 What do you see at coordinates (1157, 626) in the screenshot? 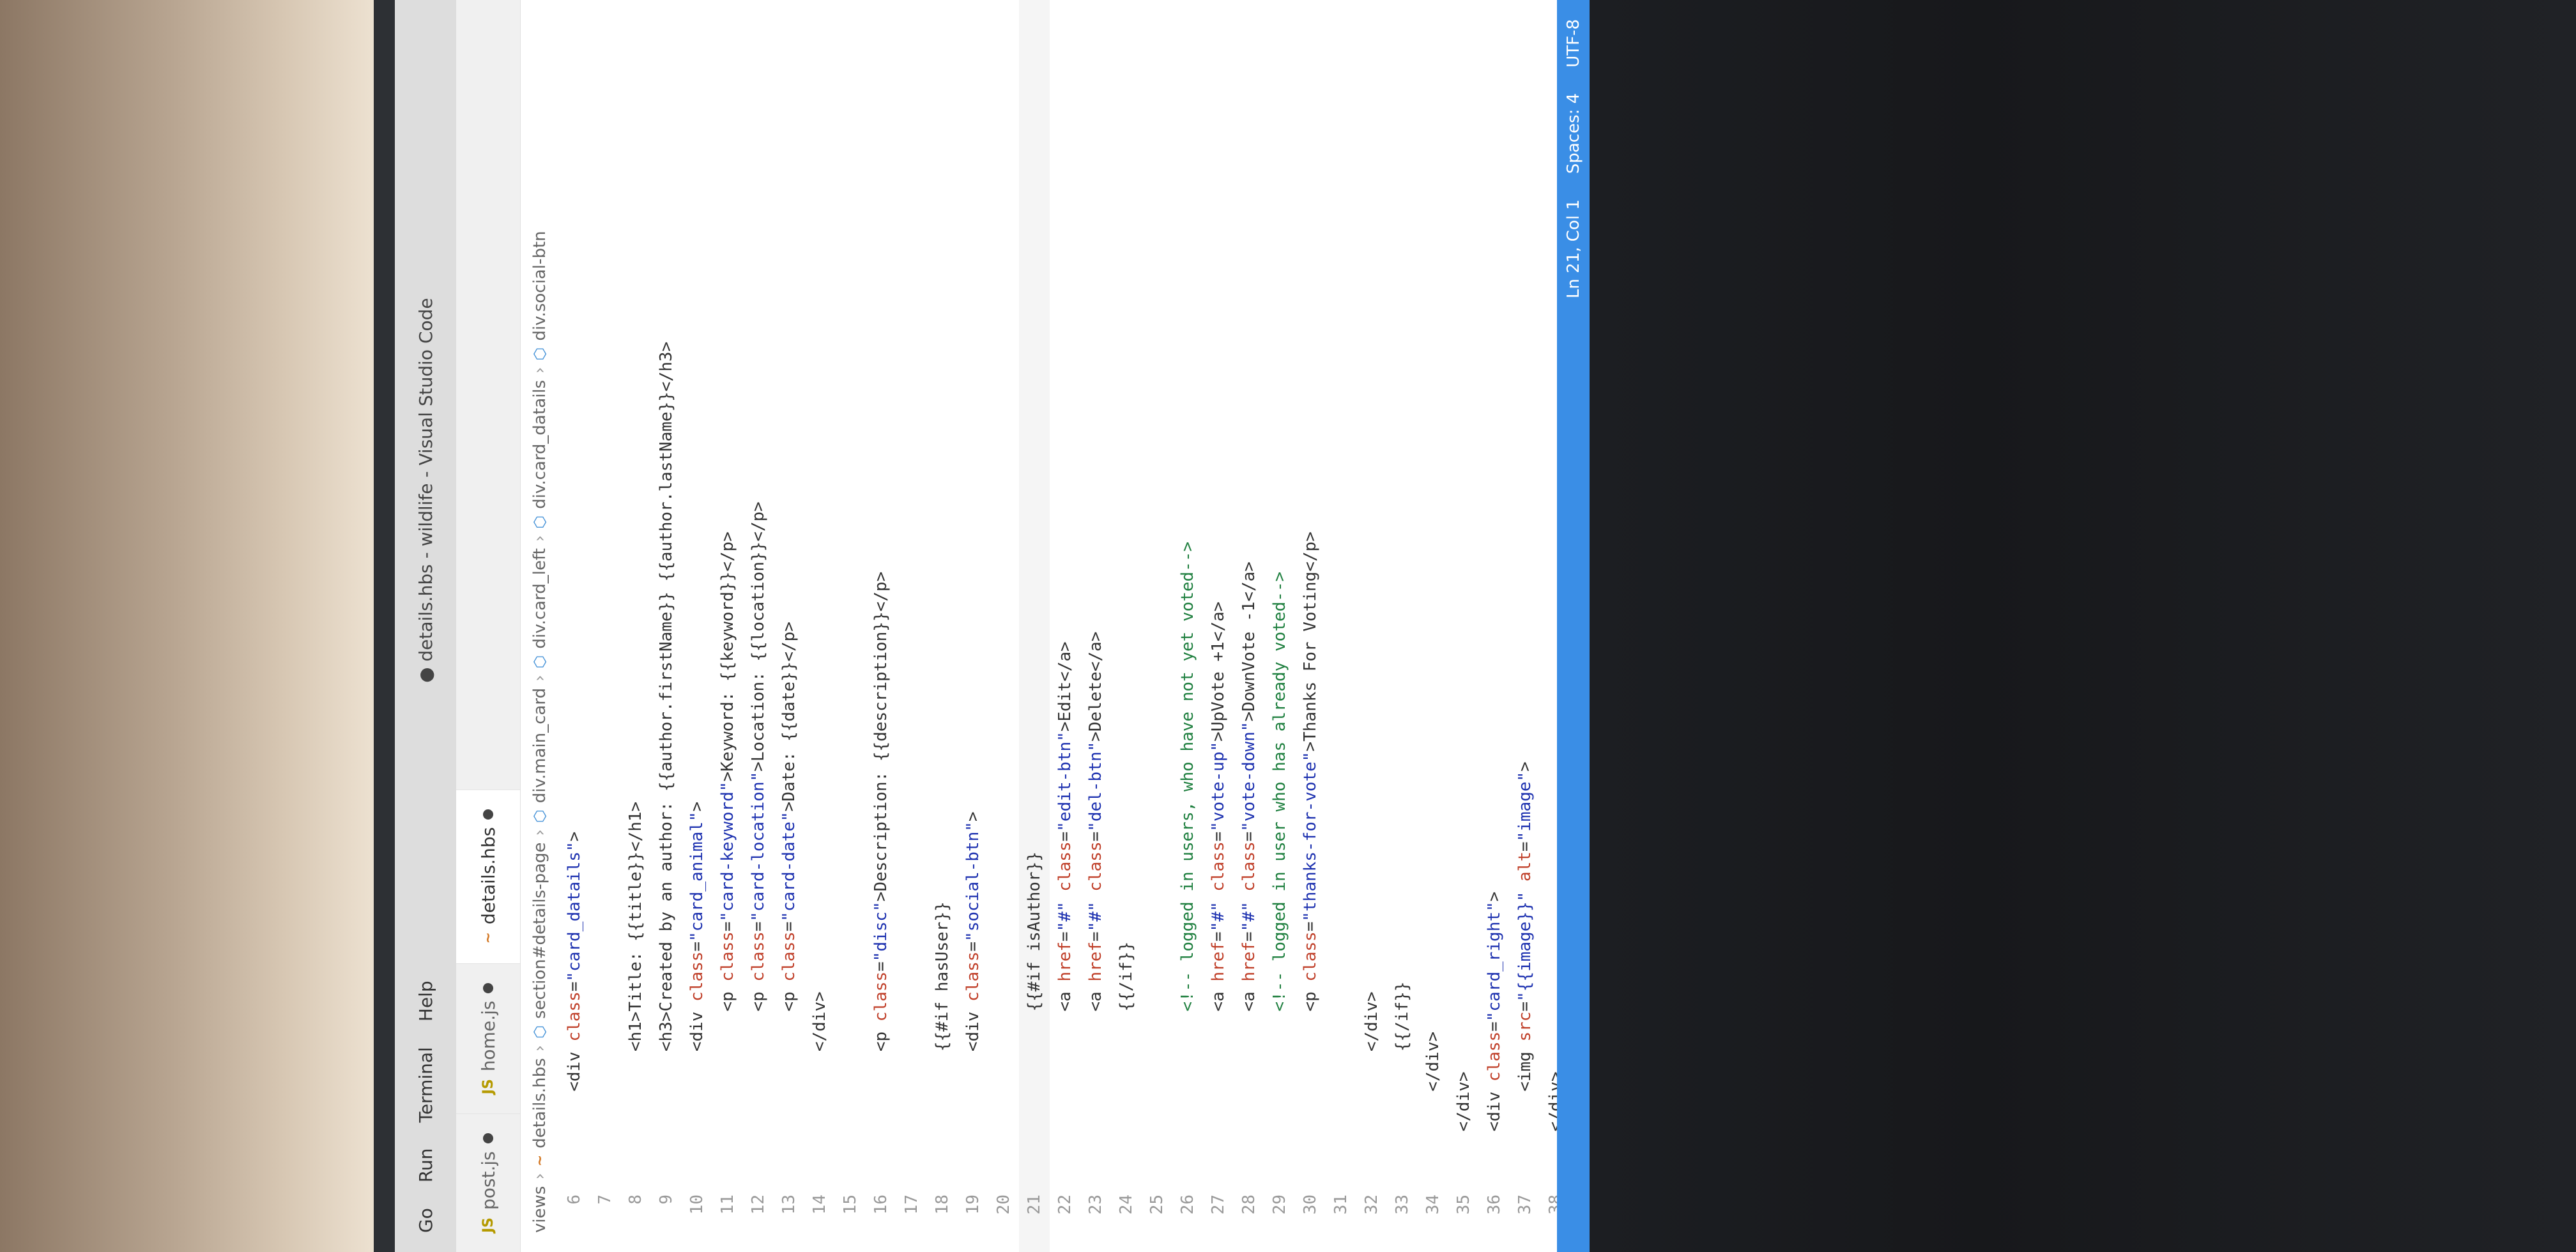
I see `code-line: 25` at bounding box center [1157, 626].